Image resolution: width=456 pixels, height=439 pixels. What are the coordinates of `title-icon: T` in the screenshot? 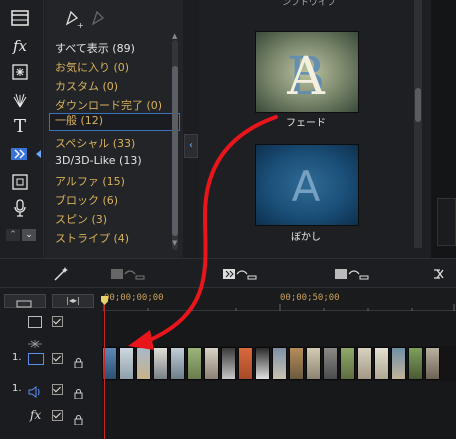 It's located at (20, 126).